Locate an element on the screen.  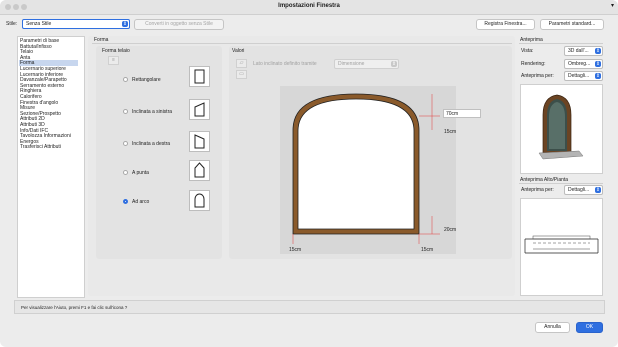
style-dropdown-value: Senza Stile is located at coordinates (39, 24).